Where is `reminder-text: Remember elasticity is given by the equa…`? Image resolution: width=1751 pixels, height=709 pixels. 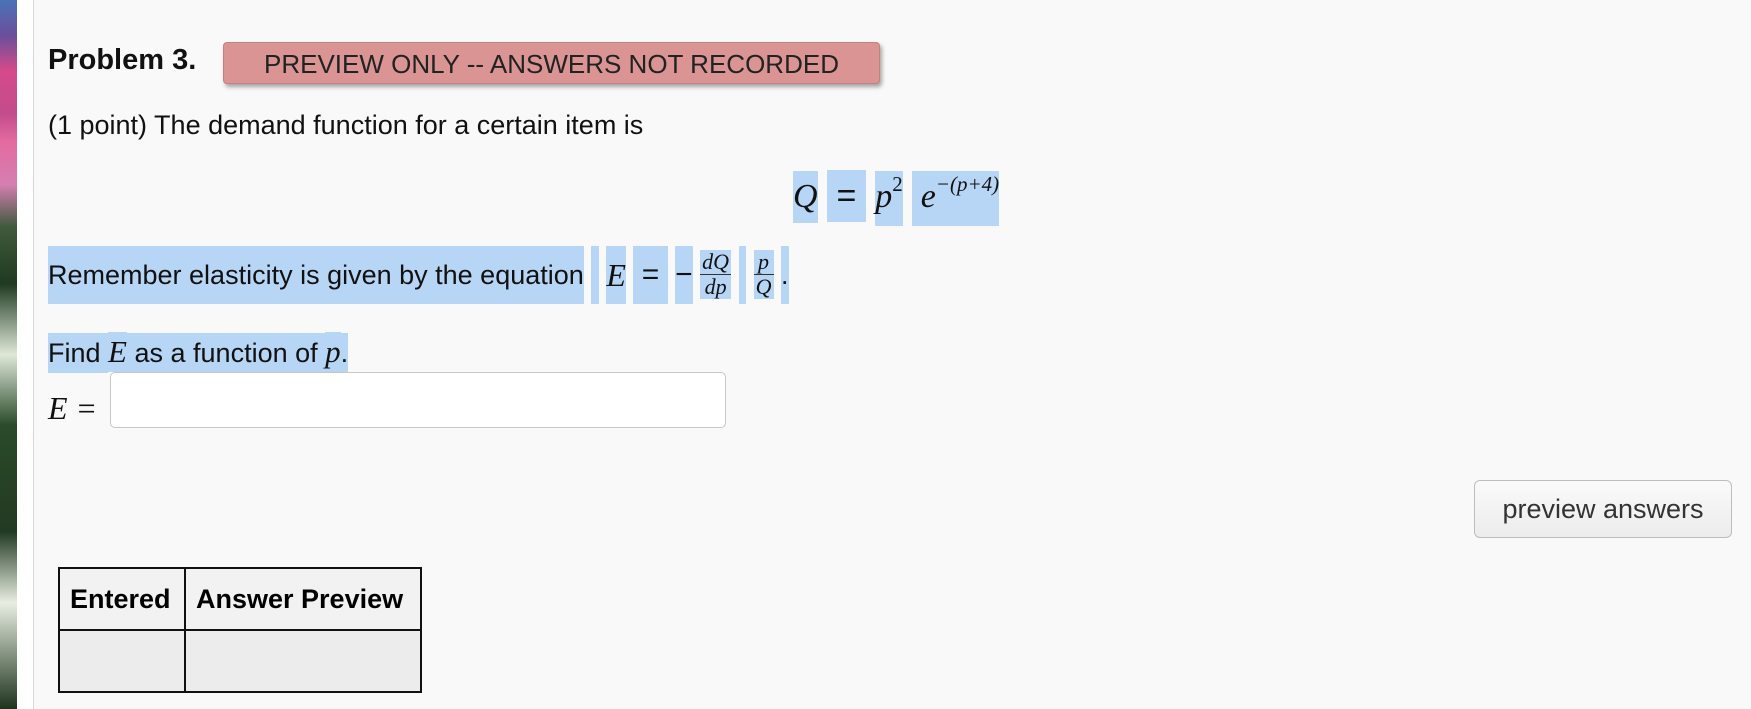 reminder-text: Remember elasticity is given by the equa… is located at coordinates (316, 274).